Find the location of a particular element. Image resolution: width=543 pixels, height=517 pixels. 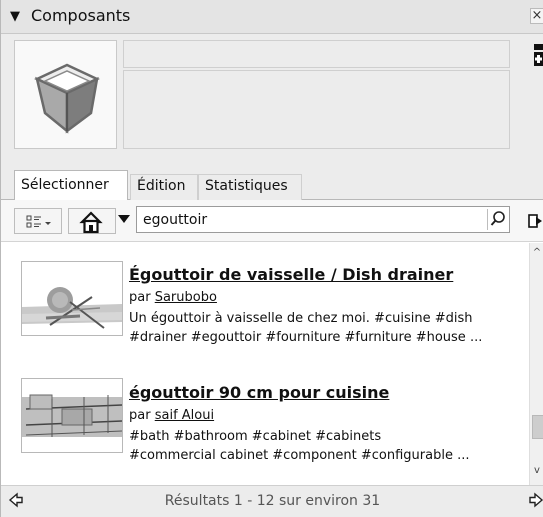

dish-rack-thumbnail is located at coordinates (72, 415).